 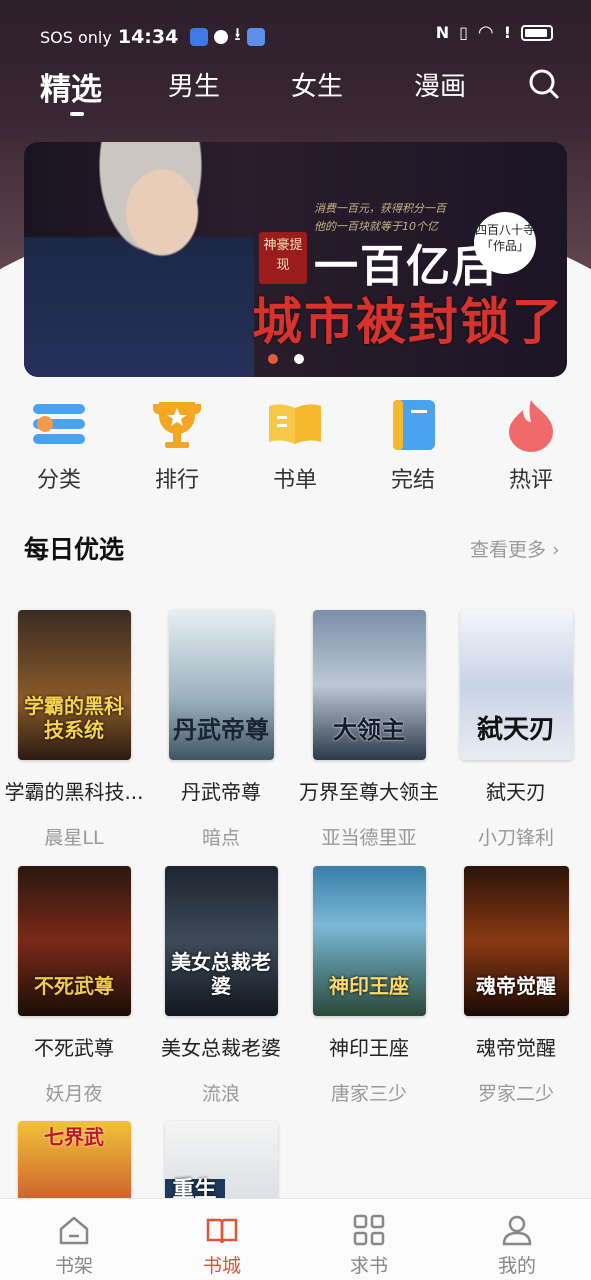 I want to click on tab-female: 女生, so click(x=317, y=84).